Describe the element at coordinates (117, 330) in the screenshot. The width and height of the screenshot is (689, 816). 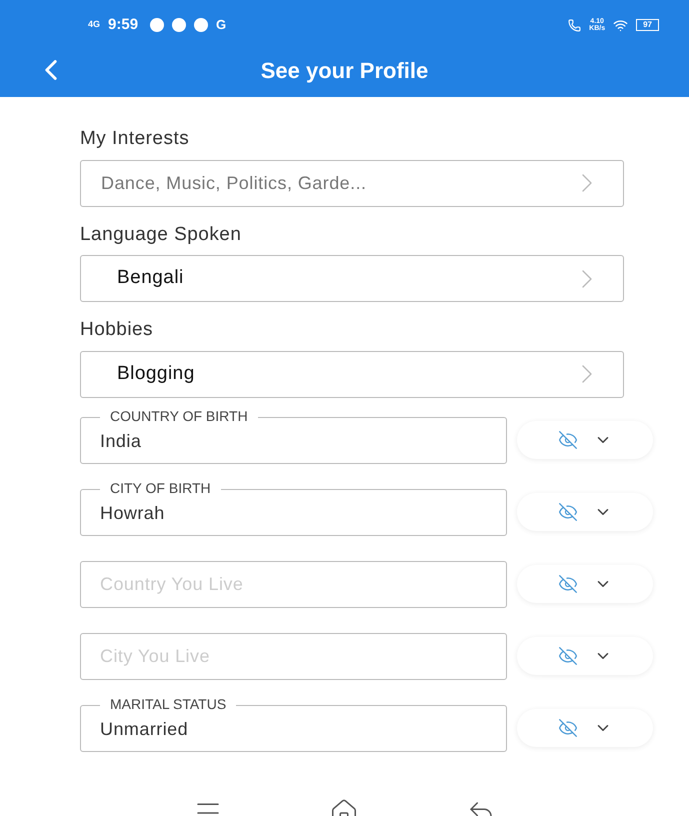
I see `section-label: Hobbies` at that location.